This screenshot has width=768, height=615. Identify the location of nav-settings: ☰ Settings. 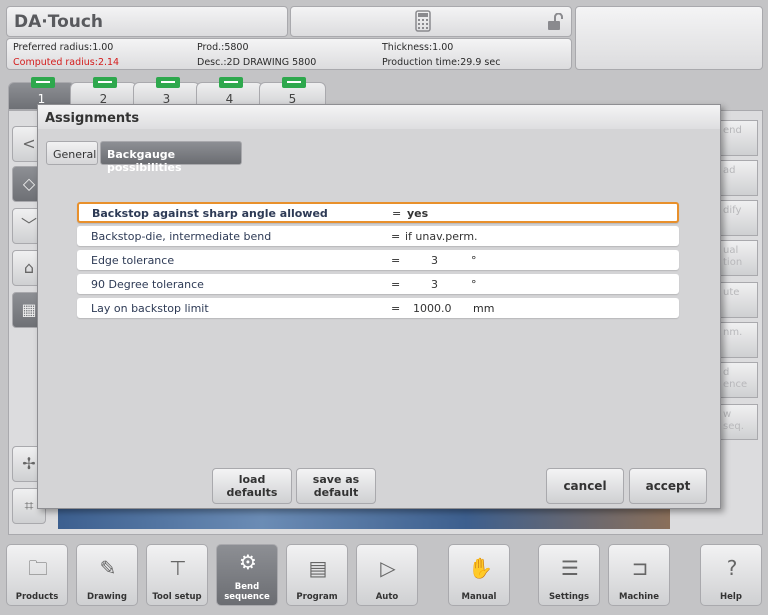
(569, 575).